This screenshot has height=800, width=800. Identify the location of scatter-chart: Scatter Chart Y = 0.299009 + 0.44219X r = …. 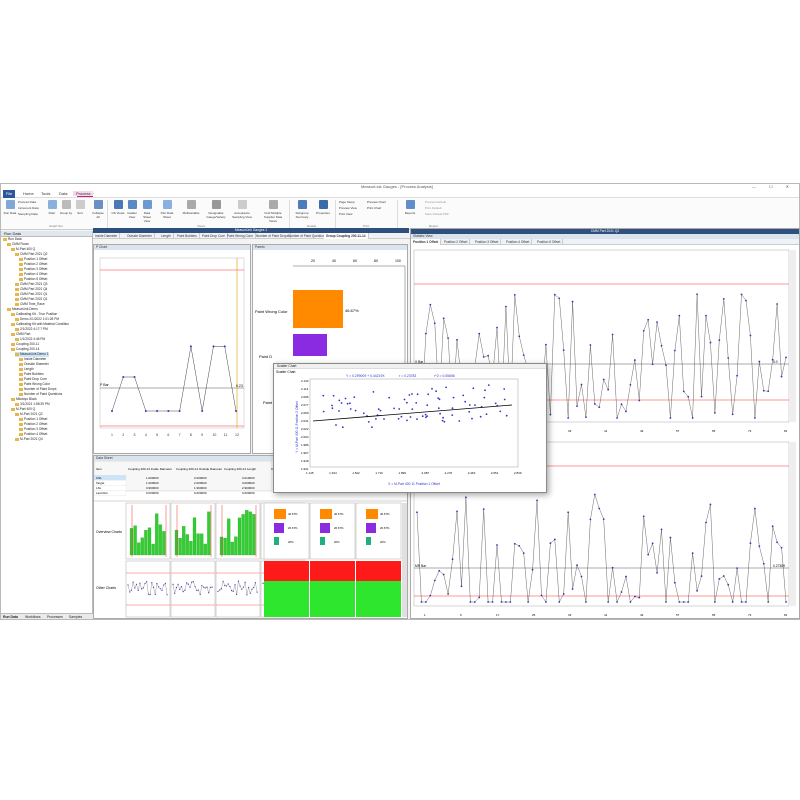
(410, 431).